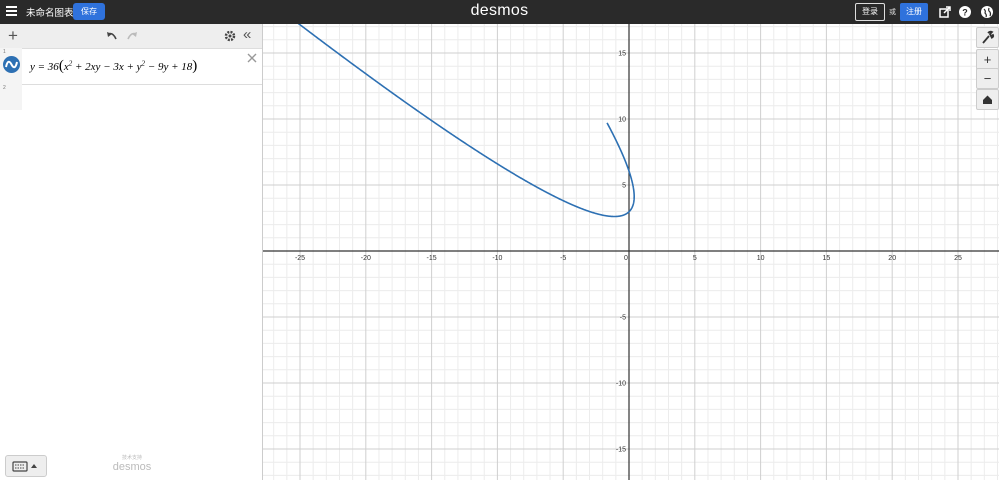 Image resolution: width=999 pixels, height=481 pixels. Describe the element at coordinates (252, 58) in the screenshot. I see `delete-icon` at that location.